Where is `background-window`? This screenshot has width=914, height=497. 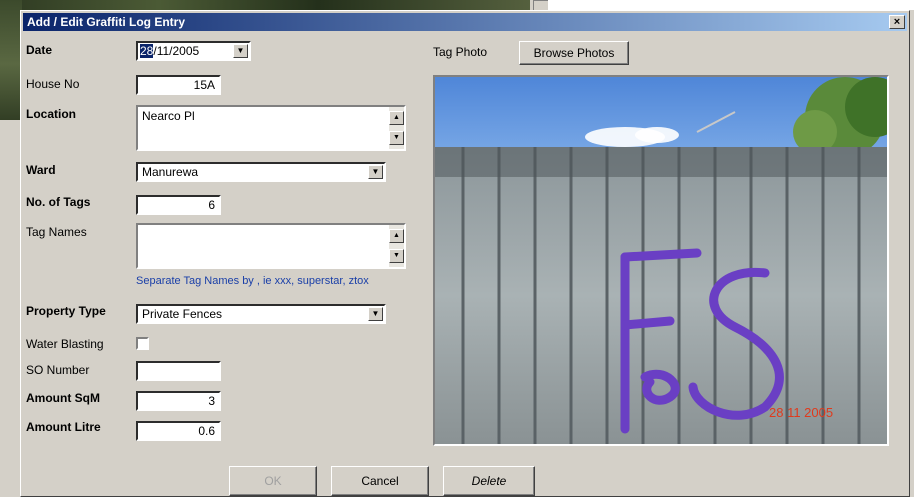 background-window is located at coordinates (731, 5).